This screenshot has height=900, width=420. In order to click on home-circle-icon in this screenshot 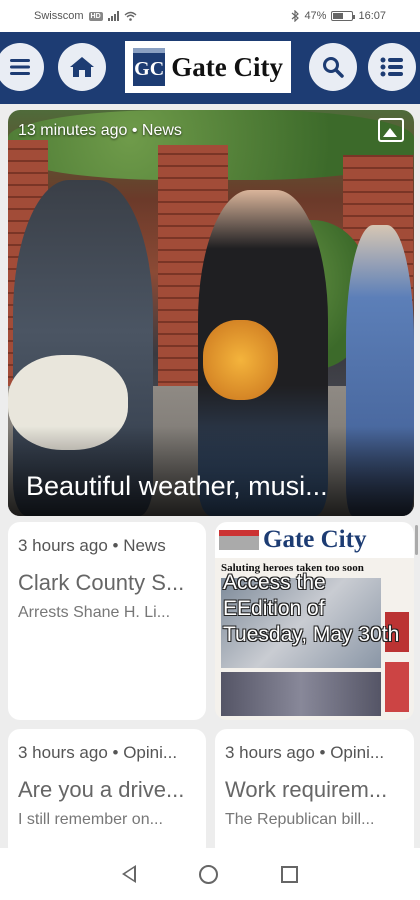, I will do `click(208, 874)`.